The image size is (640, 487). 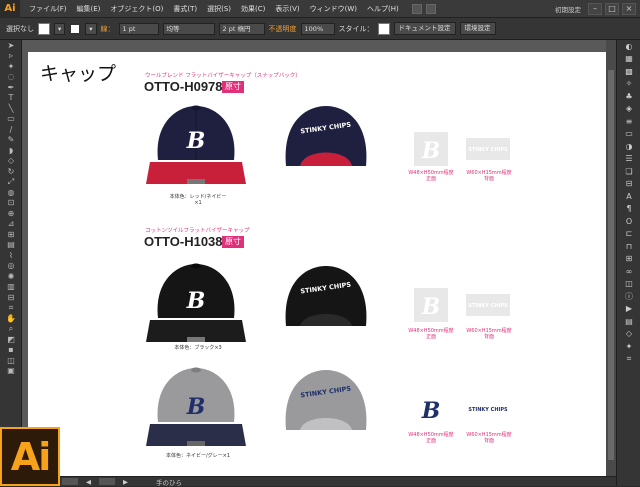 What do you see at coordinates (628, 121) in the screenshot?
I see `stroke-panel-icon: ≡` at bounding box center [628, 121].